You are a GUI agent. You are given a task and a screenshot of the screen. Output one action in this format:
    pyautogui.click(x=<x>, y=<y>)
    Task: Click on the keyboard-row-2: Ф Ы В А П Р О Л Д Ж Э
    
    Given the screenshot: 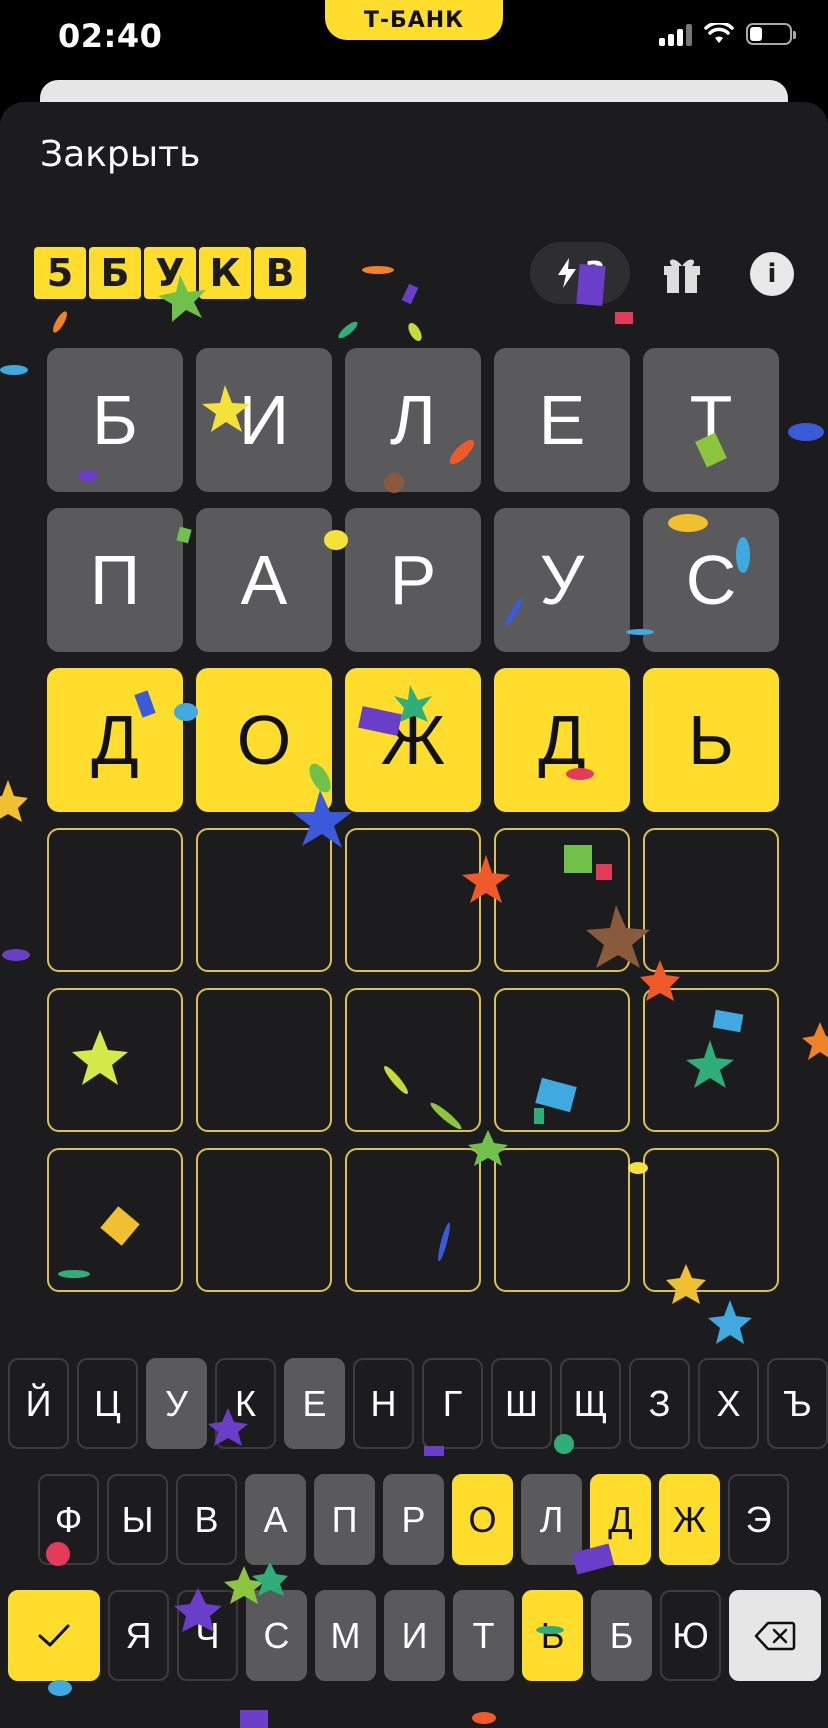 What is the action you would take?
    pyautogui.click(x=413, y=1519)
    